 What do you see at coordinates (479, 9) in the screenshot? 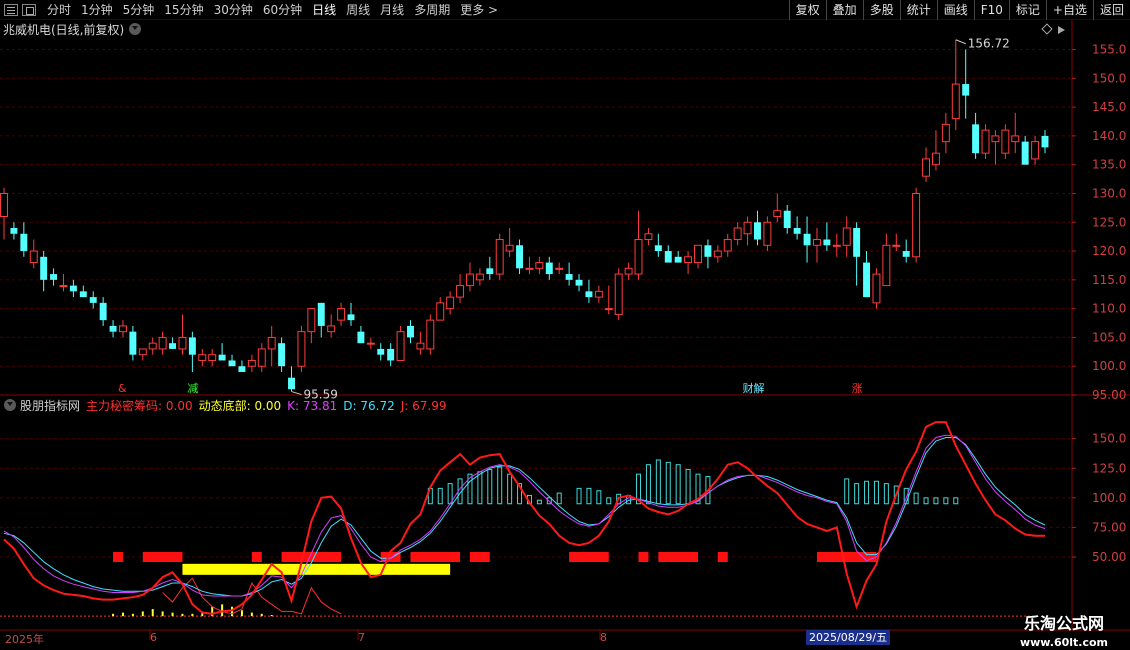
I see `period-tab-10: 更多 >` at bounding box center [479, 9].